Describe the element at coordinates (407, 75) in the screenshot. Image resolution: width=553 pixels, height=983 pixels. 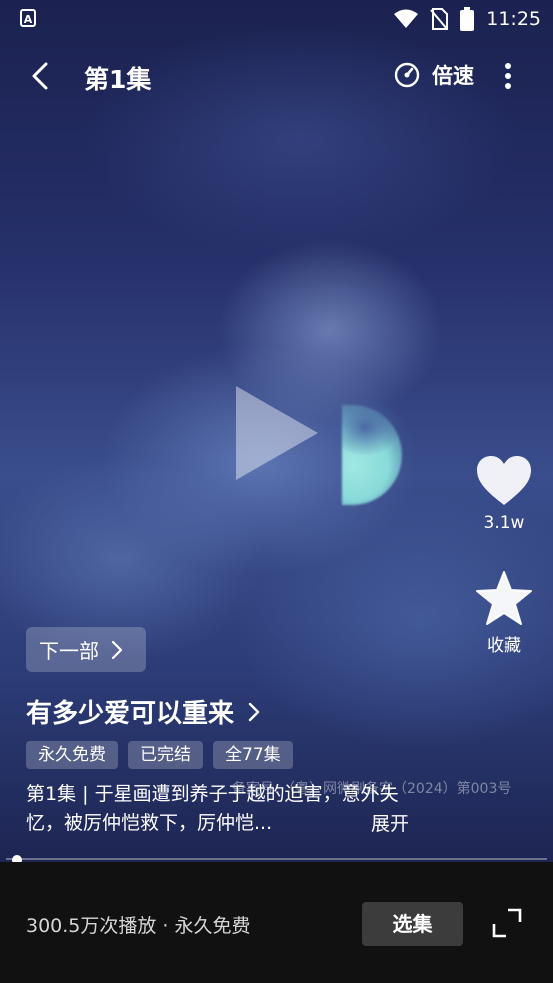
I see `speed-gauge-icon` at that location.